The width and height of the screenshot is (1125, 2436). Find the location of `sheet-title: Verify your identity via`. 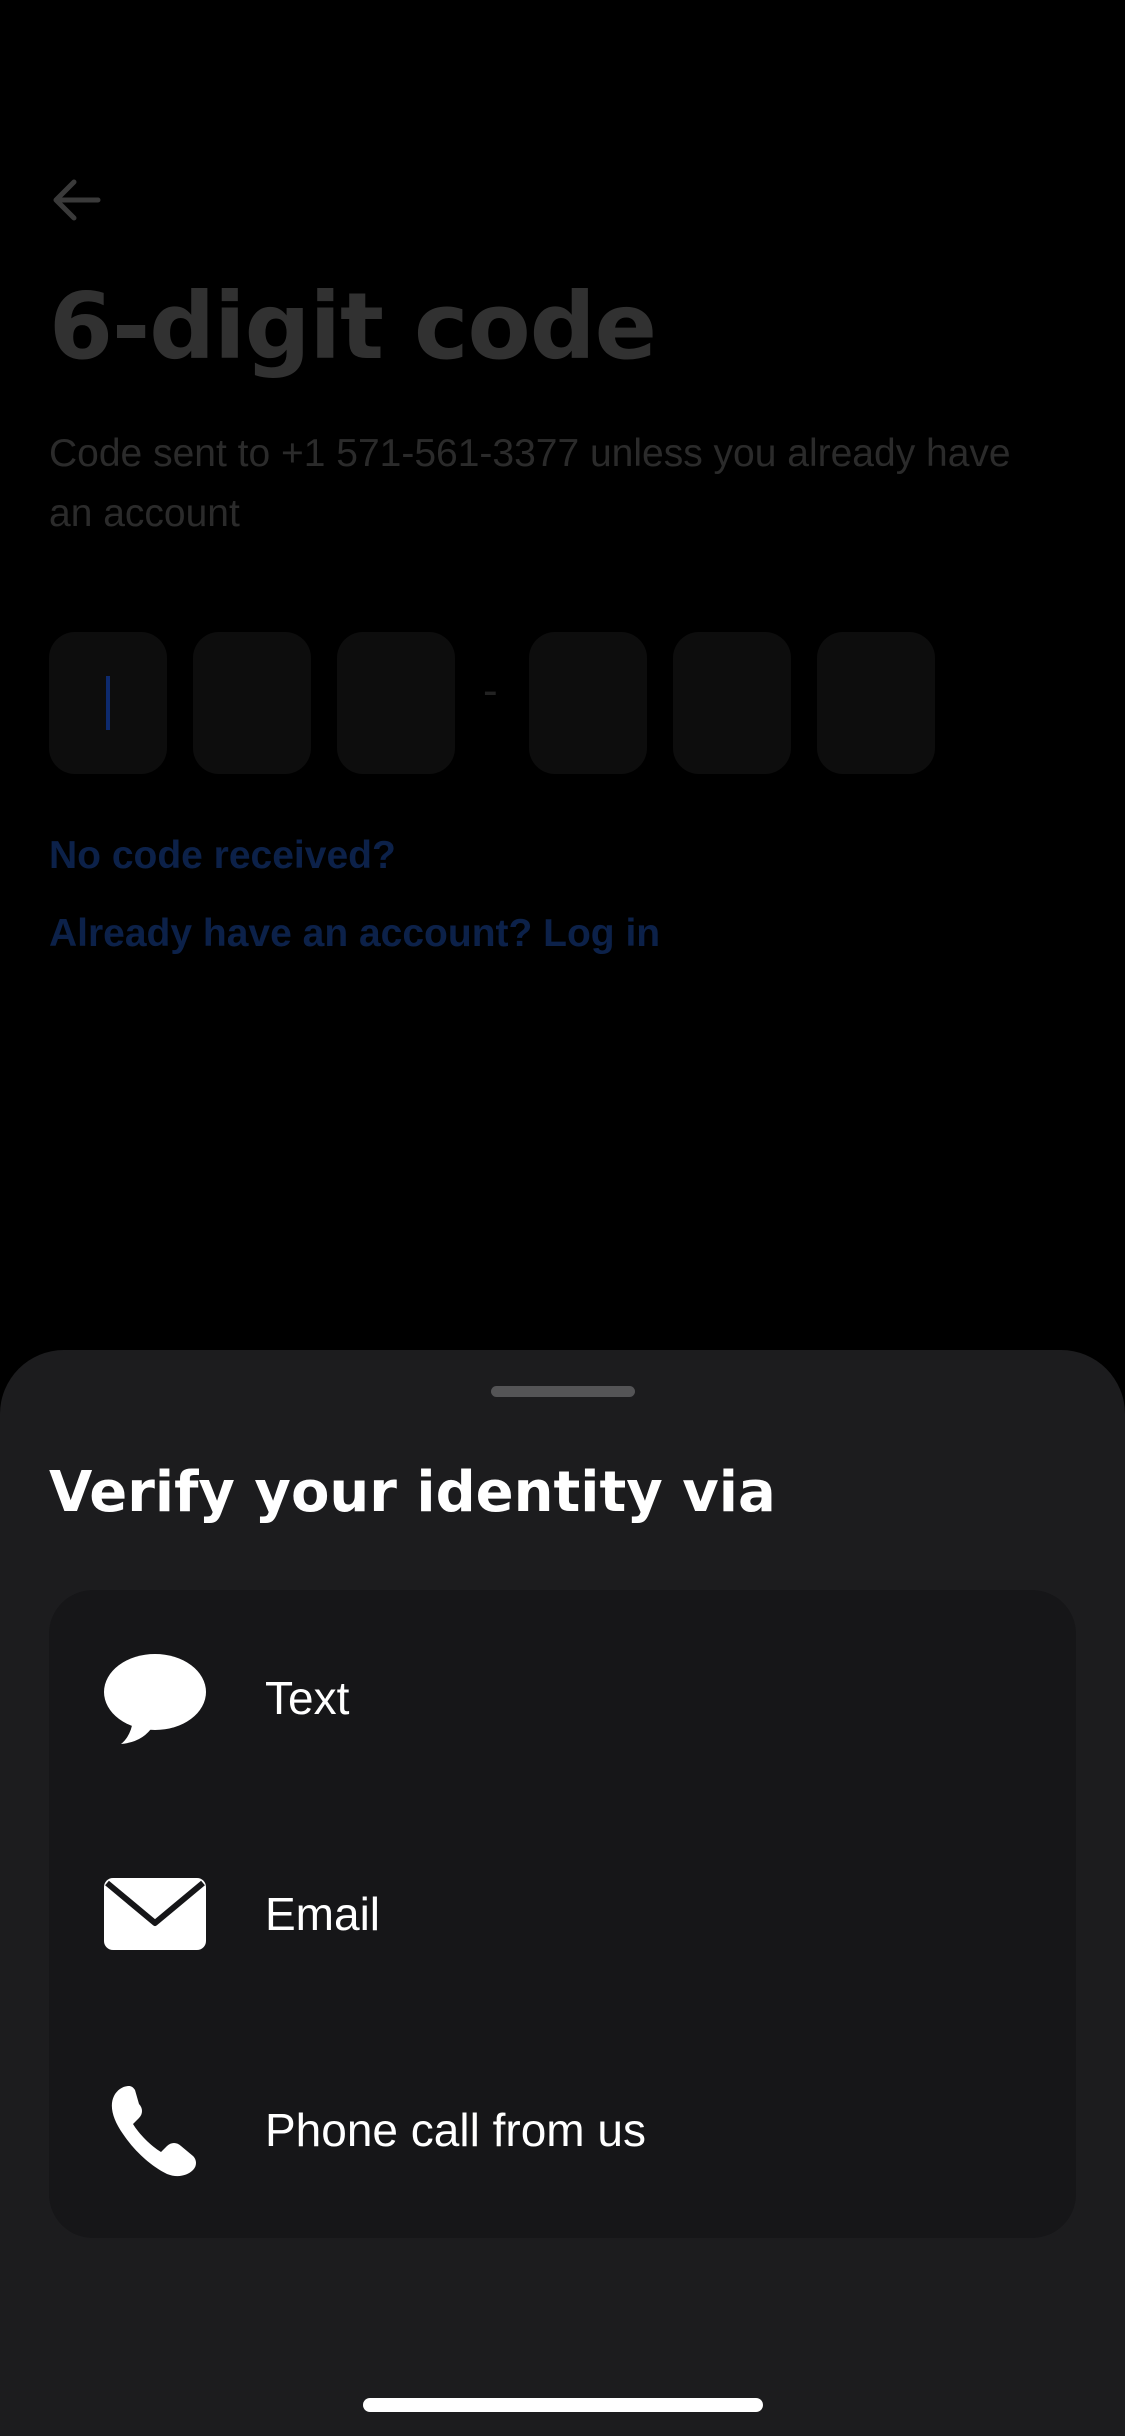

sheet-title: Verify your identity via is located at coordinates (412, 1492).